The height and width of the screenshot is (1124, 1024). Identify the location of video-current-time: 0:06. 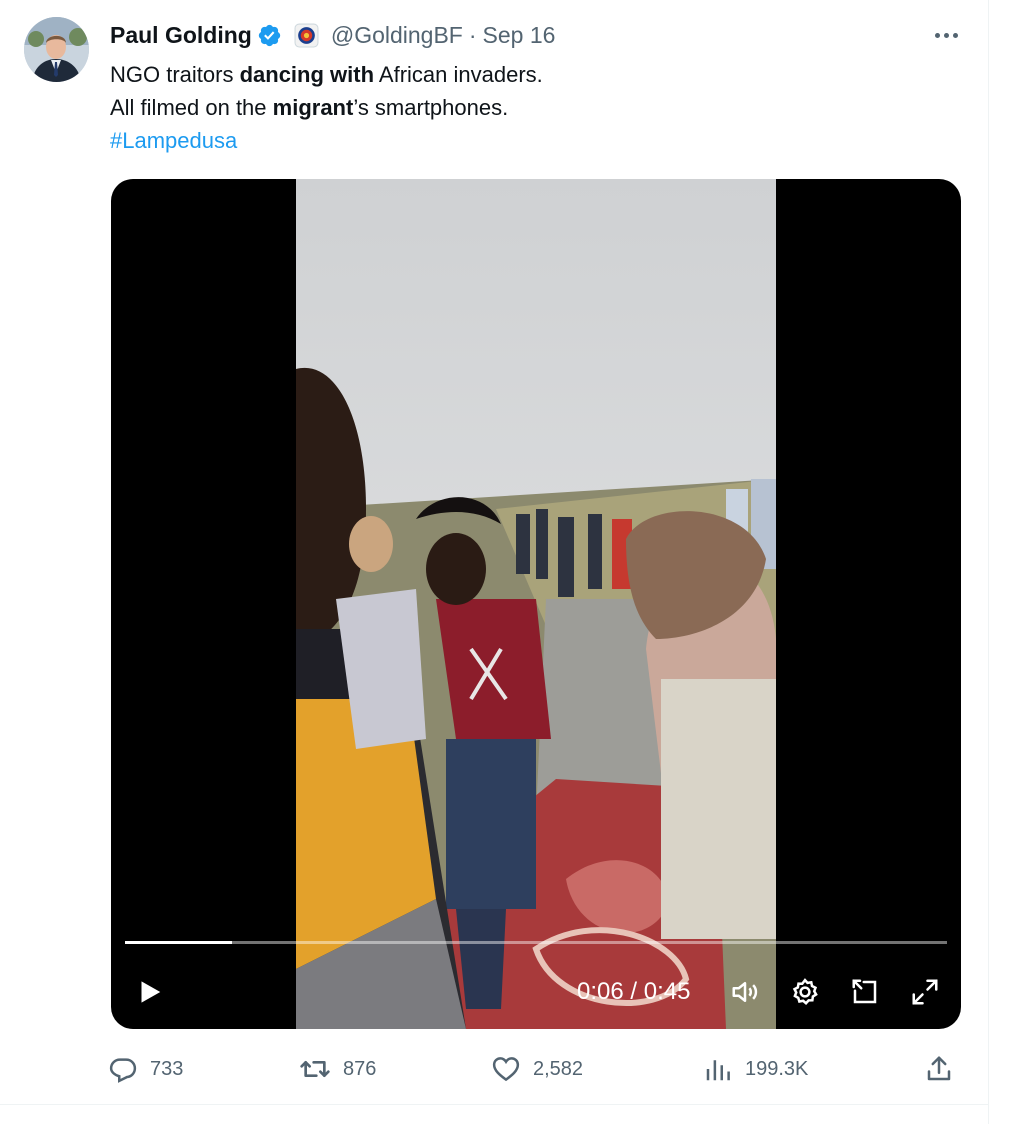
(600, 991).